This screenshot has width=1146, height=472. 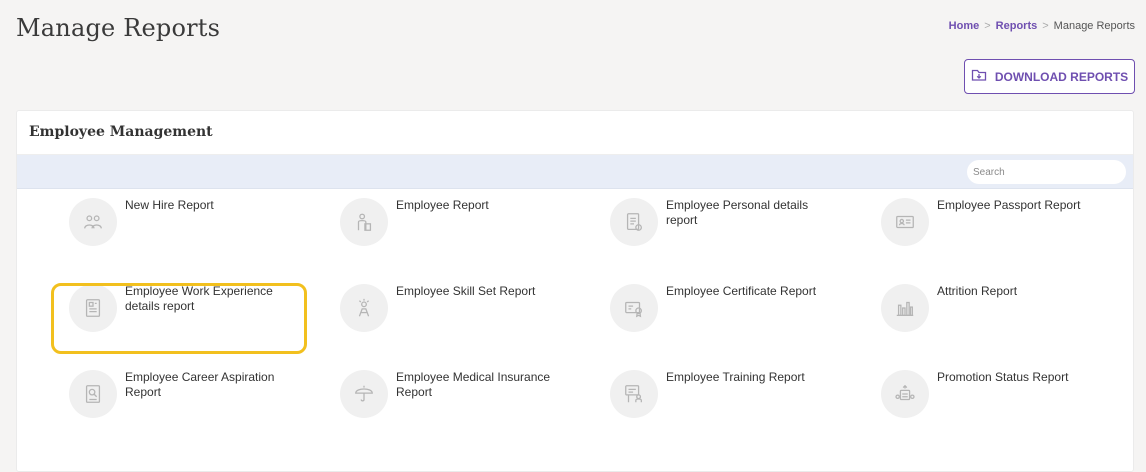 I want to click on report-label: Employee Report, so click(x=442, y=205).